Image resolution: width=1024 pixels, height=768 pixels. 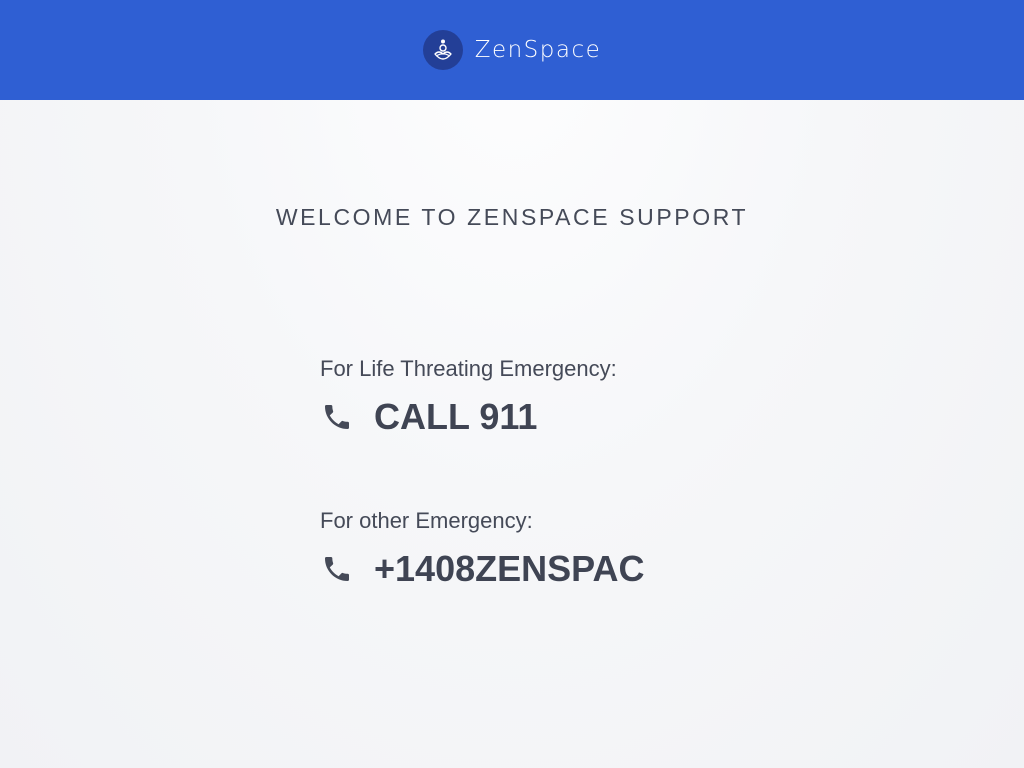 I want to click on welcome-title: WELCOME TO ZENSPACE SUPPORT, so click(x=512, y=217).